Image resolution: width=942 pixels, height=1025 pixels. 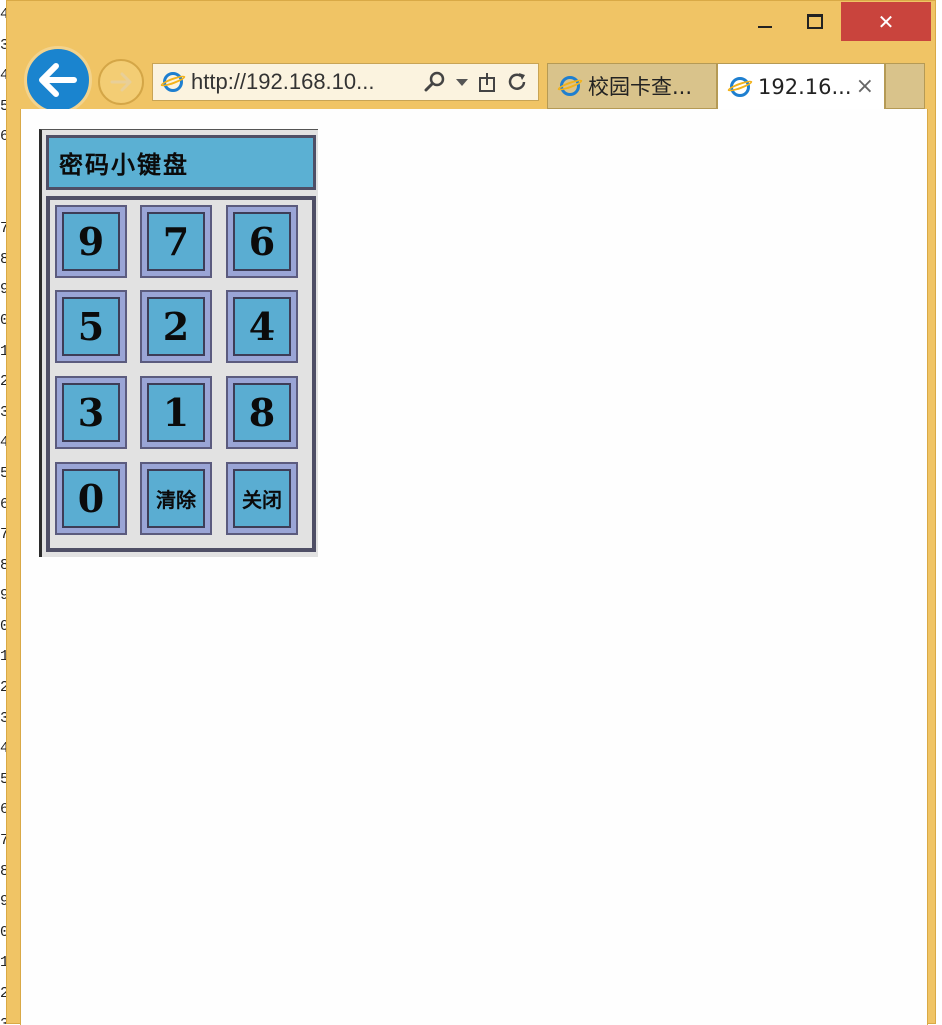 I want to click on forward-arrow-icon, so click(x=121, y=82).